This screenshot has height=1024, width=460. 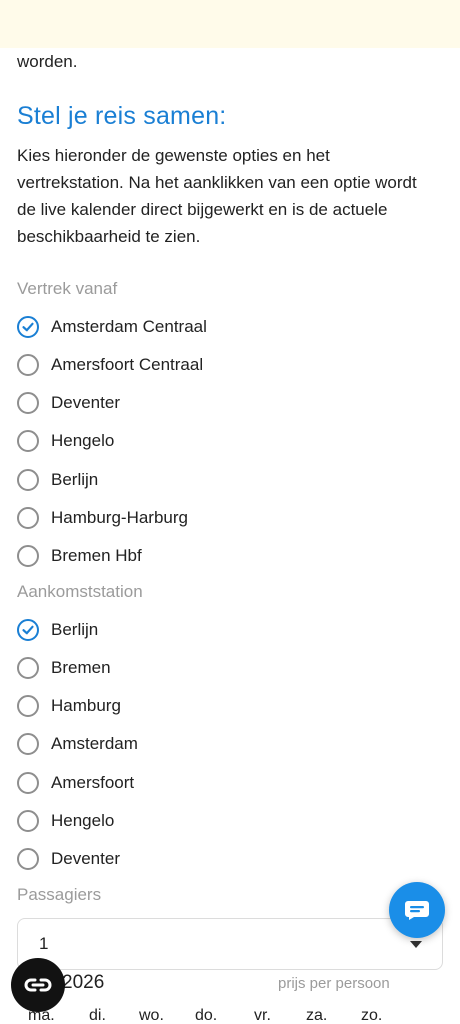 What do you see at coordinates (80, 591) in the screenshot?
I see `arrival-label: Aankomststation` at bounding box center [80, 591].